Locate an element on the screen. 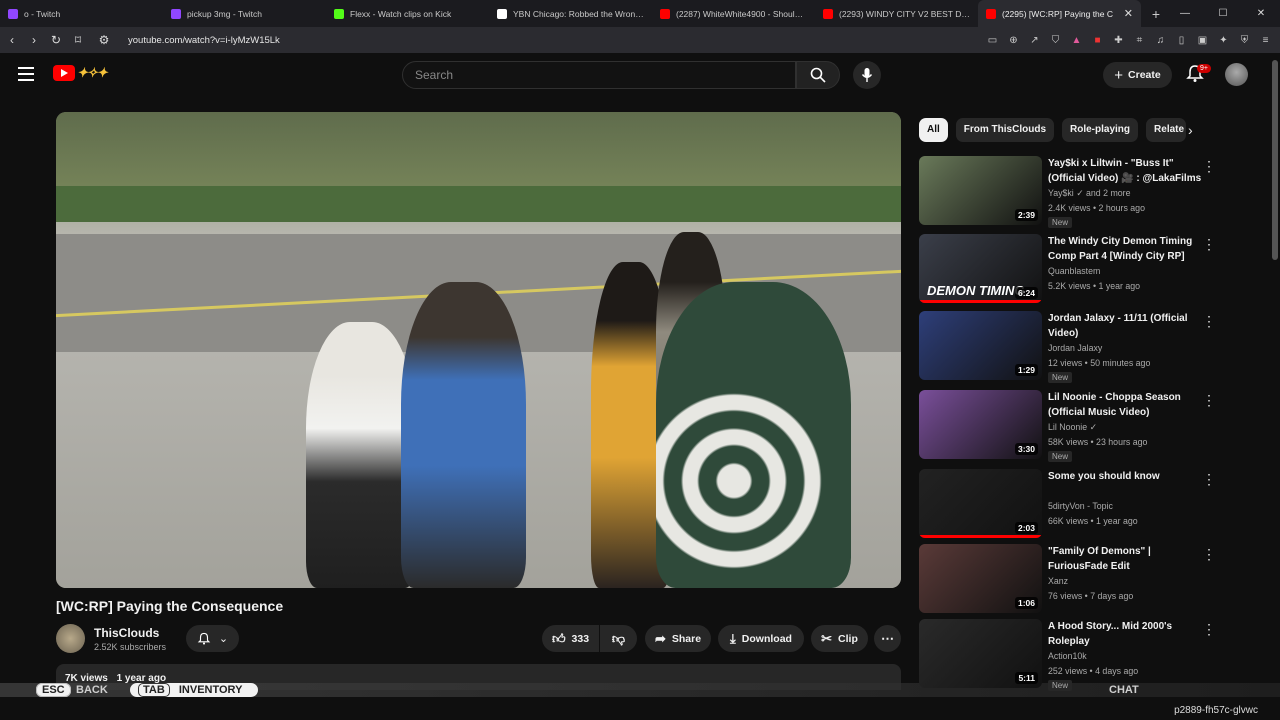 The height and width of the screenshot is (720, 1280). minimize-icon: — is located at coordinates (1185, 13).